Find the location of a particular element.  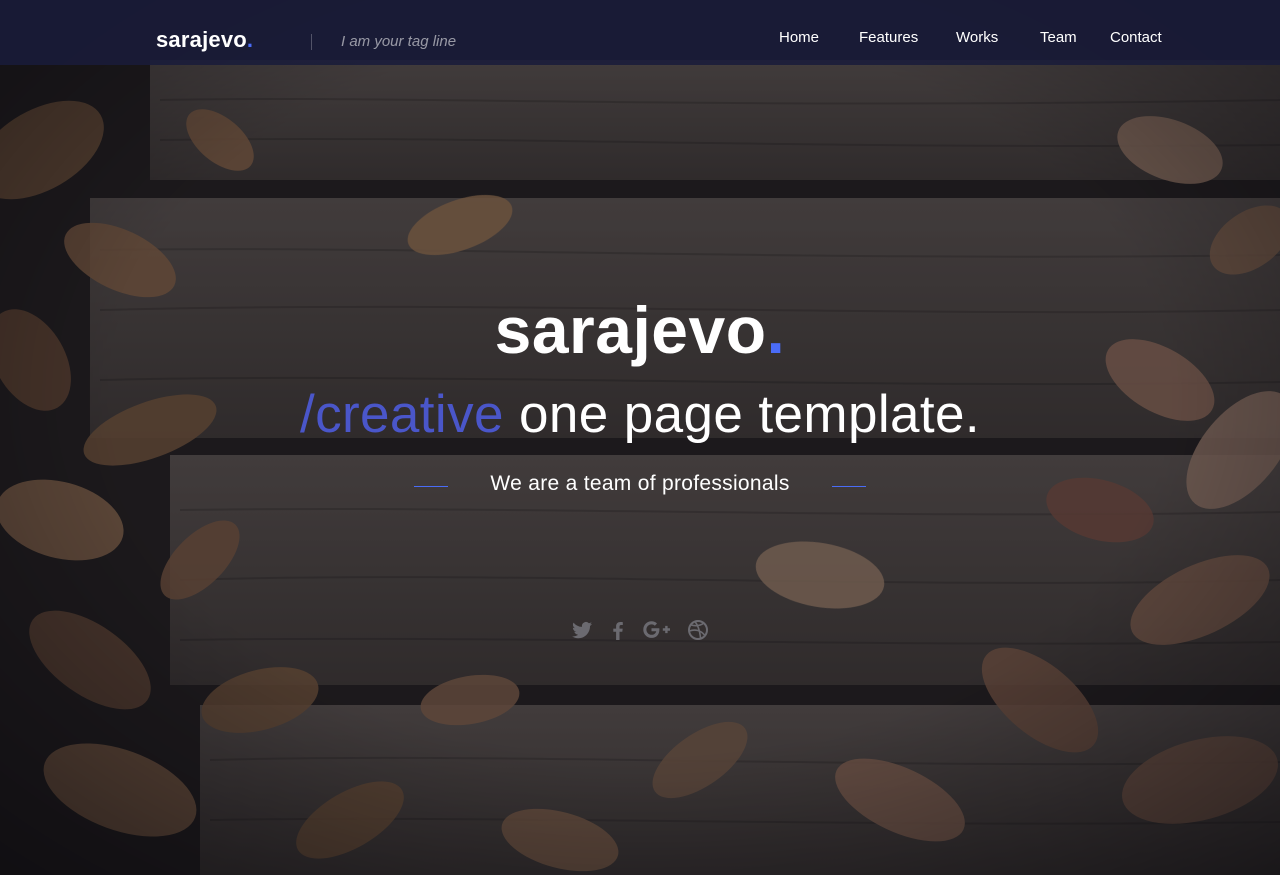

lead-text: We are a team of professionals is located at coordinates (640, 483).